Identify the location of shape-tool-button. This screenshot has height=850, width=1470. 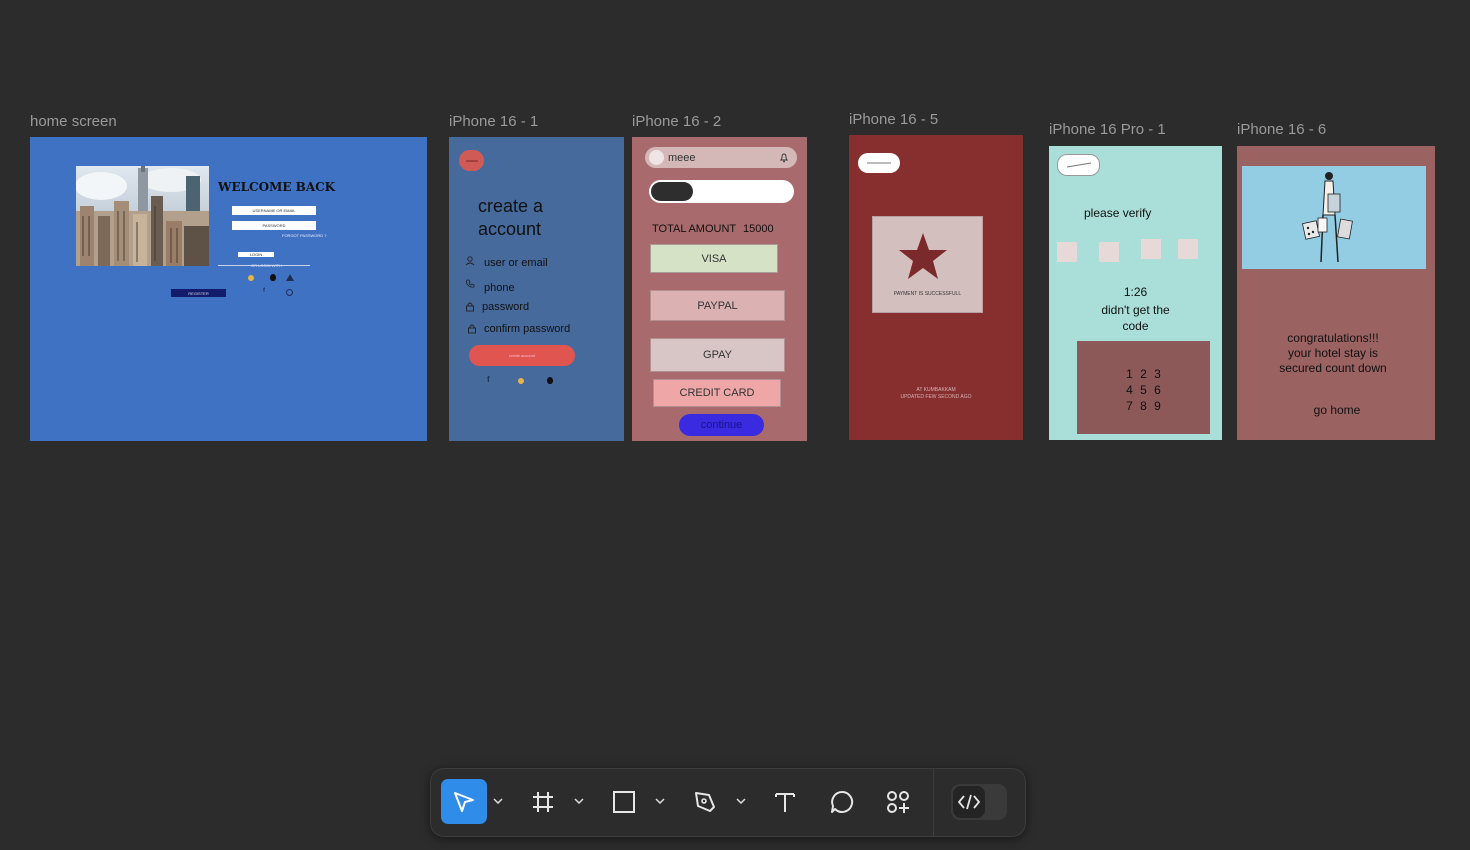
(624, 802).